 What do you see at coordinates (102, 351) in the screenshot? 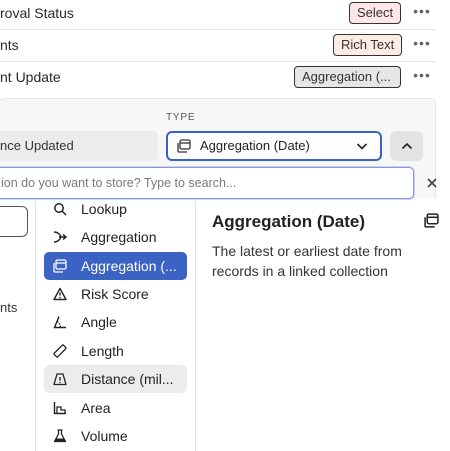
I see `option-label: Length` at bounding box center [102, 351].